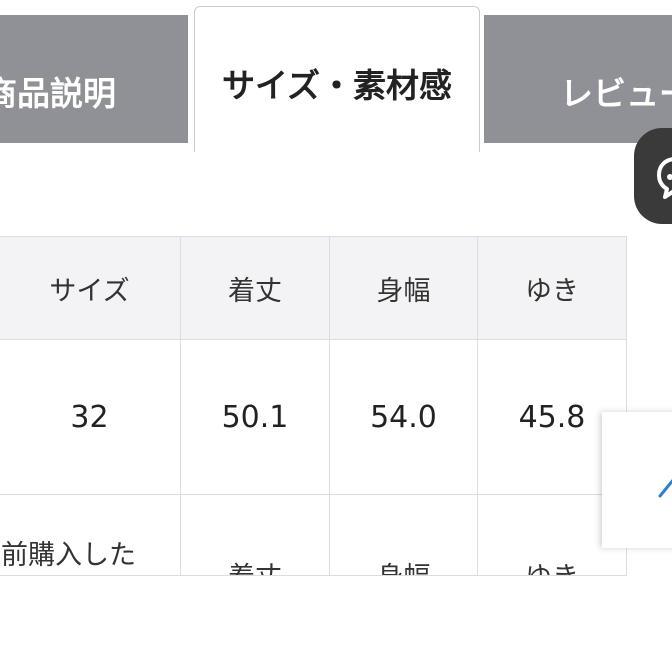 The width and height of the screenshot is (672, 672). I want to click on cell-width: 54.0, so click(403, 417).